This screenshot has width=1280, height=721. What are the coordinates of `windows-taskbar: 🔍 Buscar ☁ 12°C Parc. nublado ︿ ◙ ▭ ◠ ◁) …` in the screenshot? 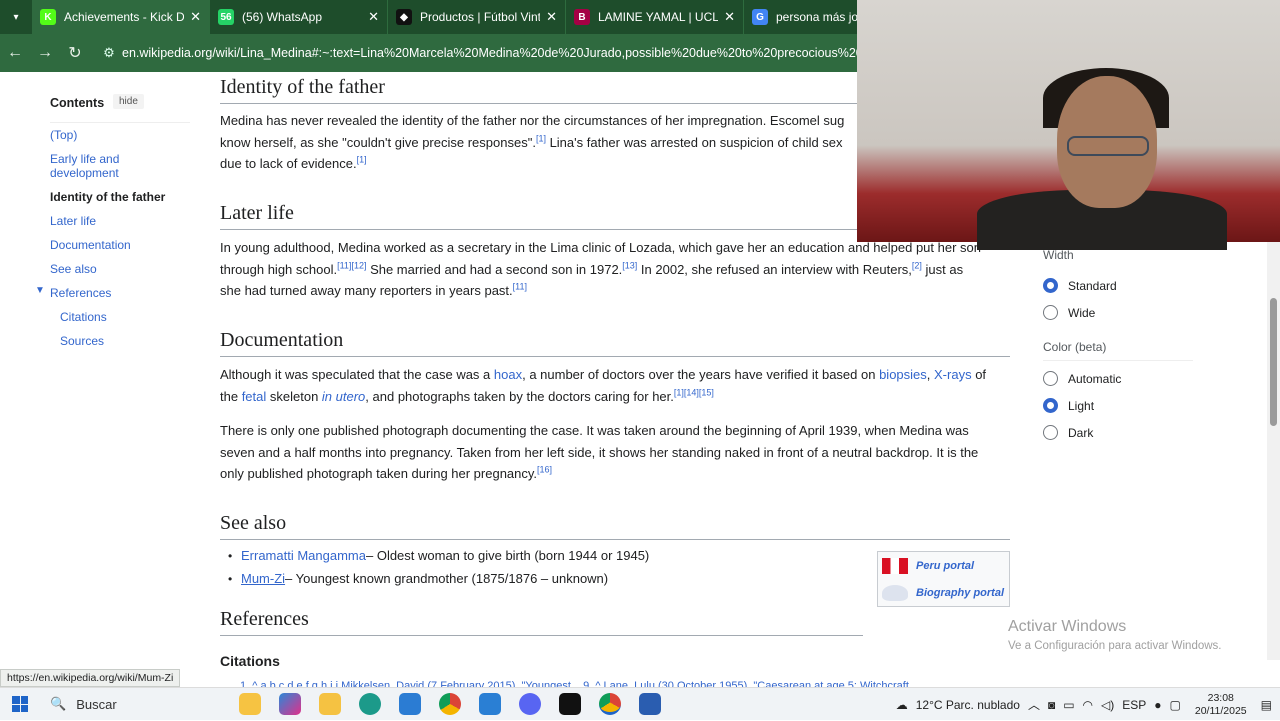 It's located at (640, 703).